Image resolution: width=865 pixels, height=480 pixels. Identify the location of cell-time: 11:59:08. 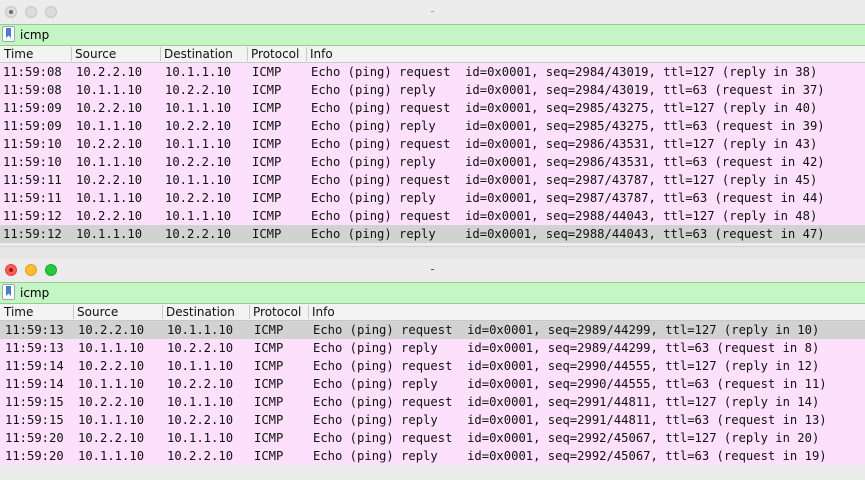
(32, 90).